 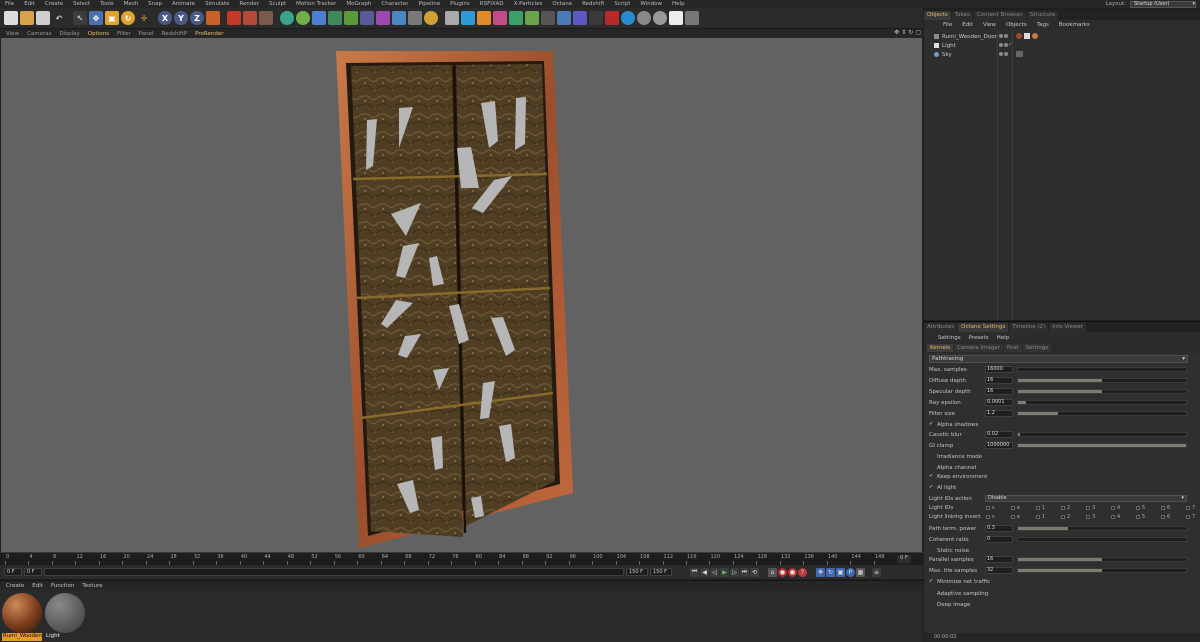 I want to click on parallel-samples-field: 16, so click(x=999, y=559).